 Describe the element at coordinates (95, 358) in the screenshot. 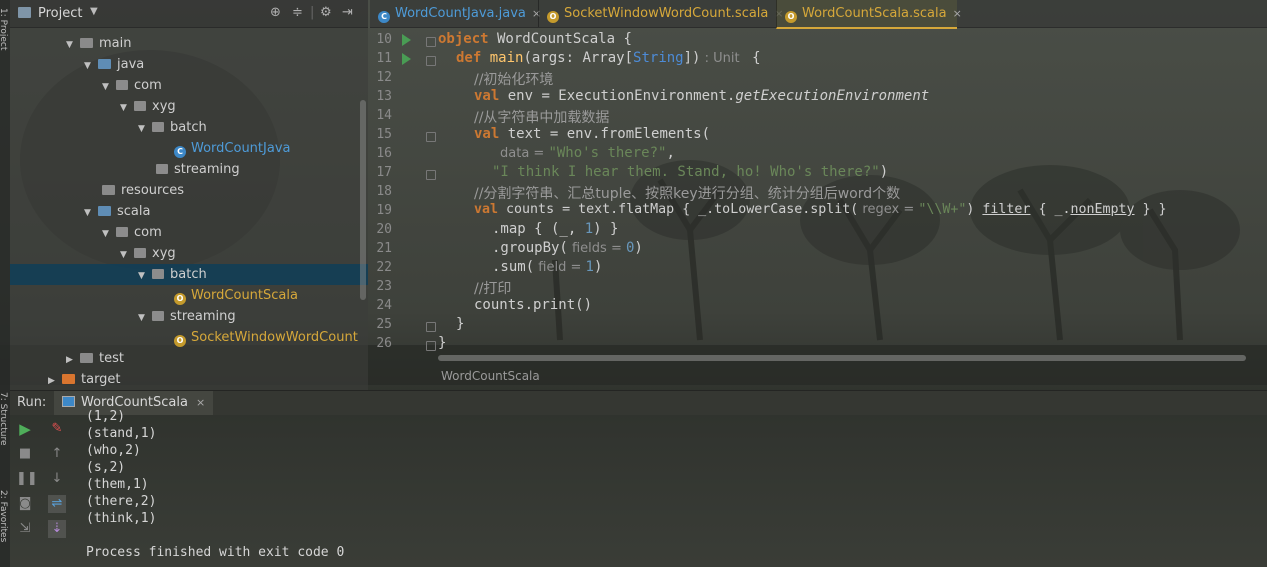

I see `tree-item-test: ▶ test` at that location.